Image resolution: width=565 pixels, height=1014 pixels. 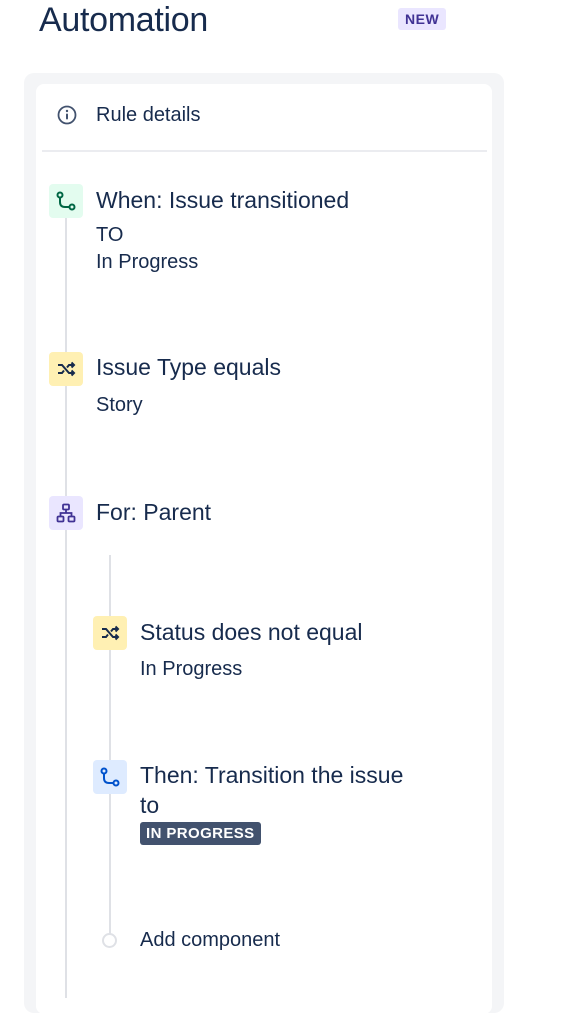 What do you see at coordinates (150, 805) in the screenshot?
I see `transition-action-to: to` at bounding box center [150, 805].